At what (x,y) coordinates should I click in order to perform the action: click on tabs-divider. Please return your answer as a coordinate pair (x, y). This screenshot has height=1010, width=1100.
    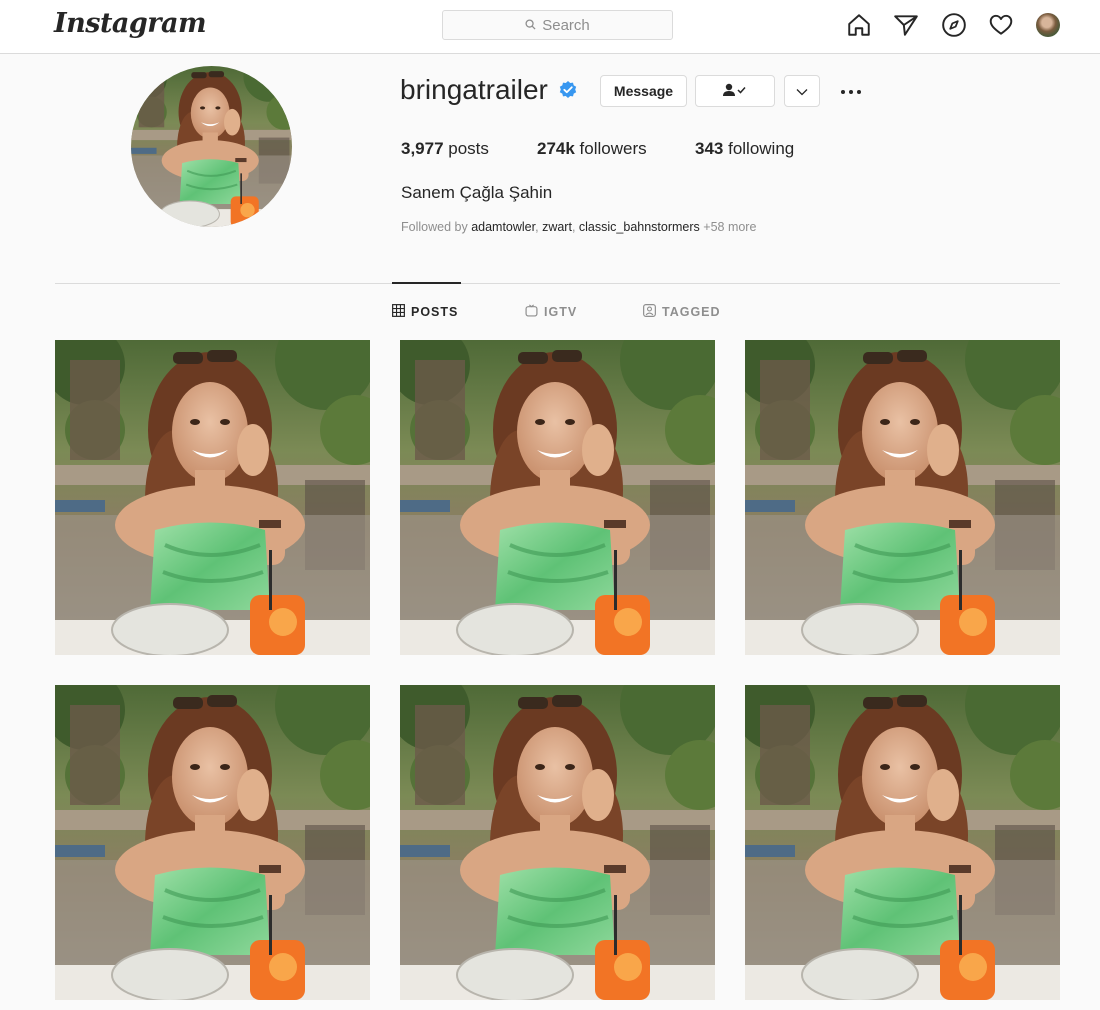
    Looking at the image, I should click on (557, 283).